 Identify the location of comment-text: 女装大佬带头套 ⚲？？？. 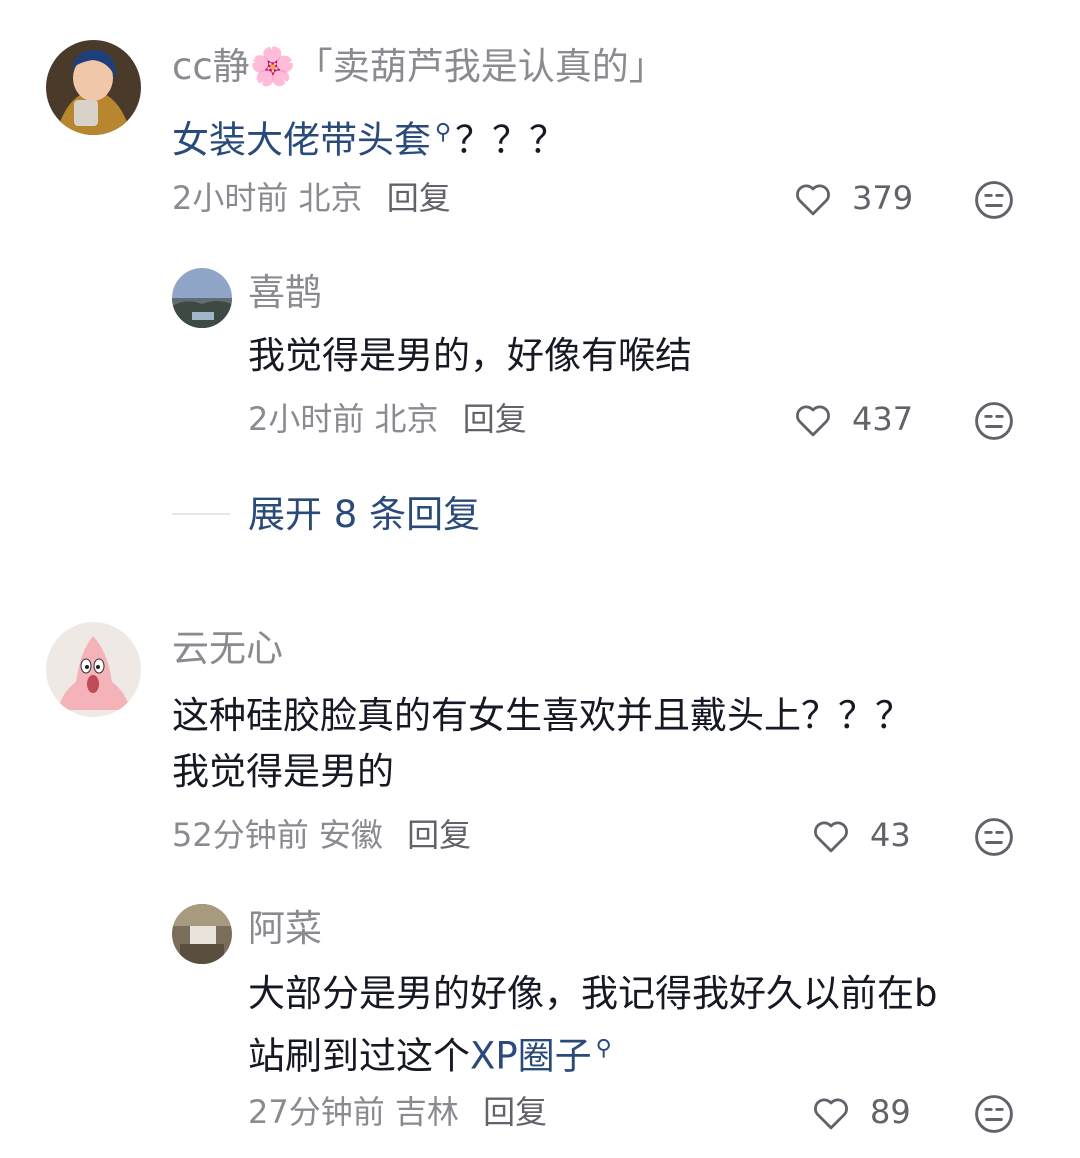
(369, 136).